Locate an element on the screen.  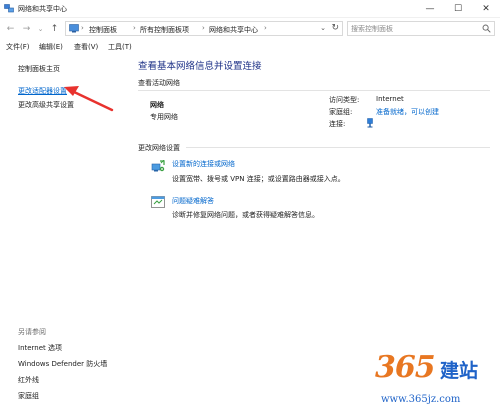
network-name: 网络 is located at coordinates (157, 105).